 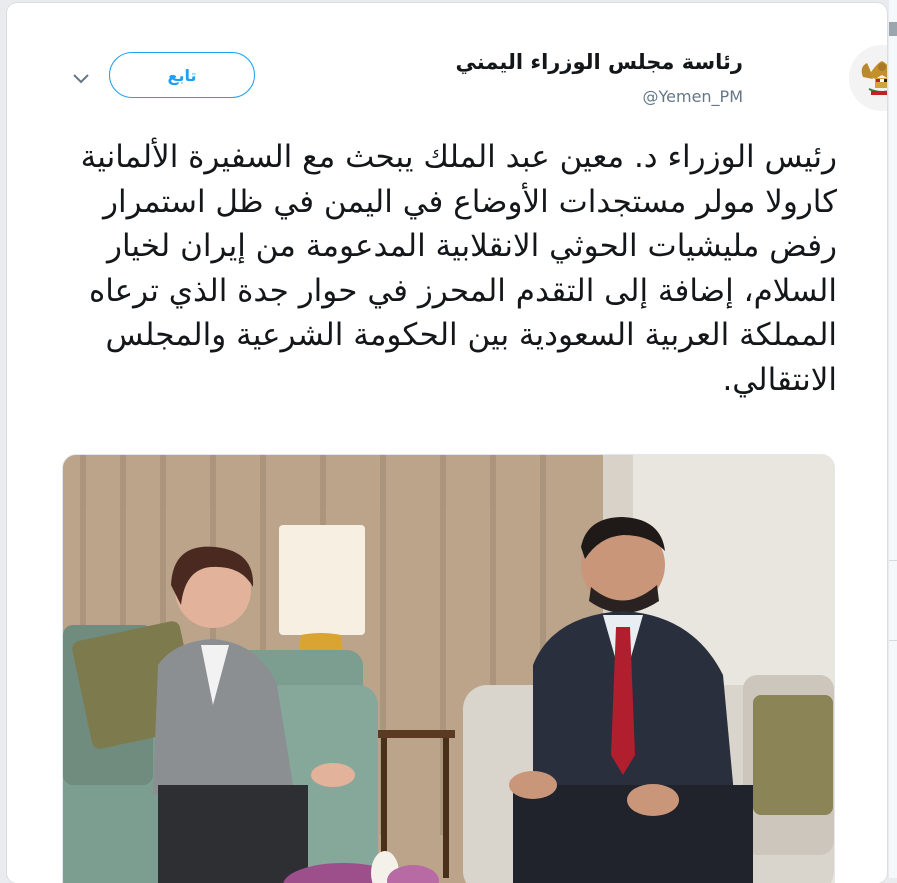 I want to click on avatar, so click(x=868, y=78).